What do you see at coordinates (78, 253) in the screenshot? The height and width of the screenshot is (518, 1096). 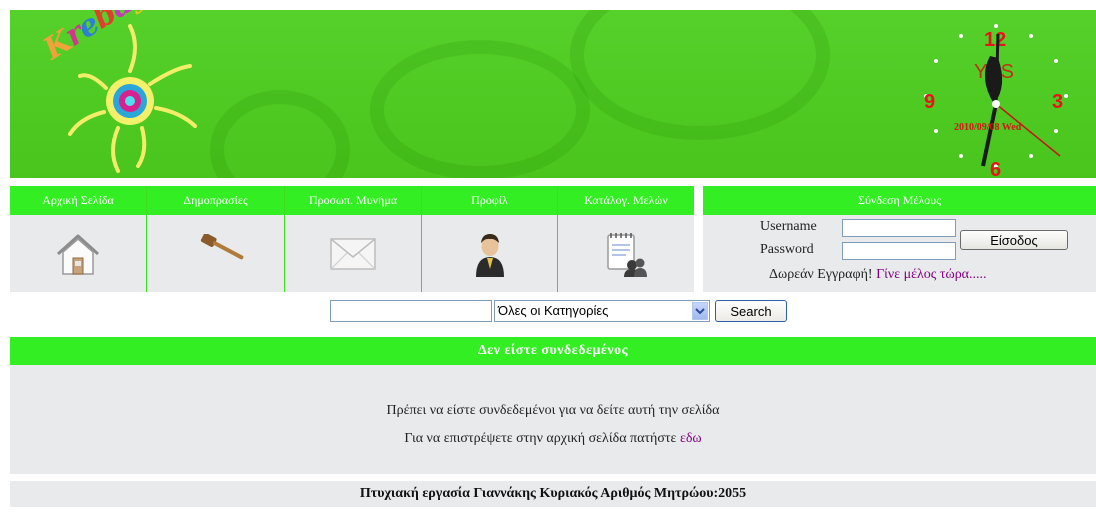 I see `house-icon` at bounding box center [78, 253].